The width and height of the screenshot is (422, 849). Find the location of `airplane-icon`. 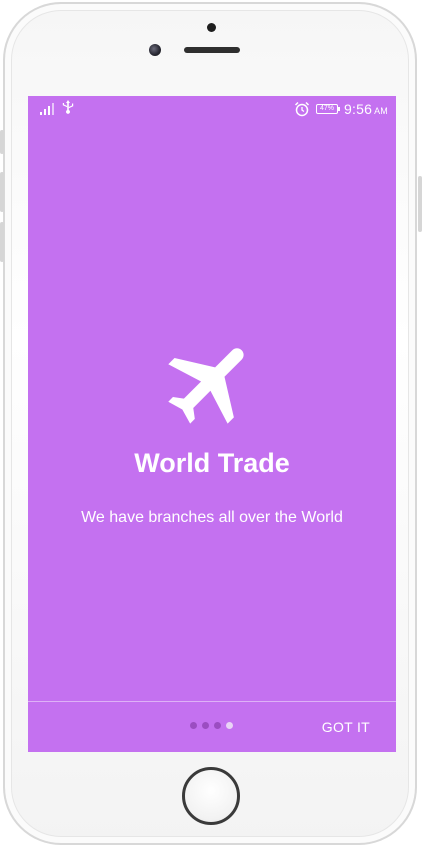

airplane-icon is located at coordinates (212, 383).